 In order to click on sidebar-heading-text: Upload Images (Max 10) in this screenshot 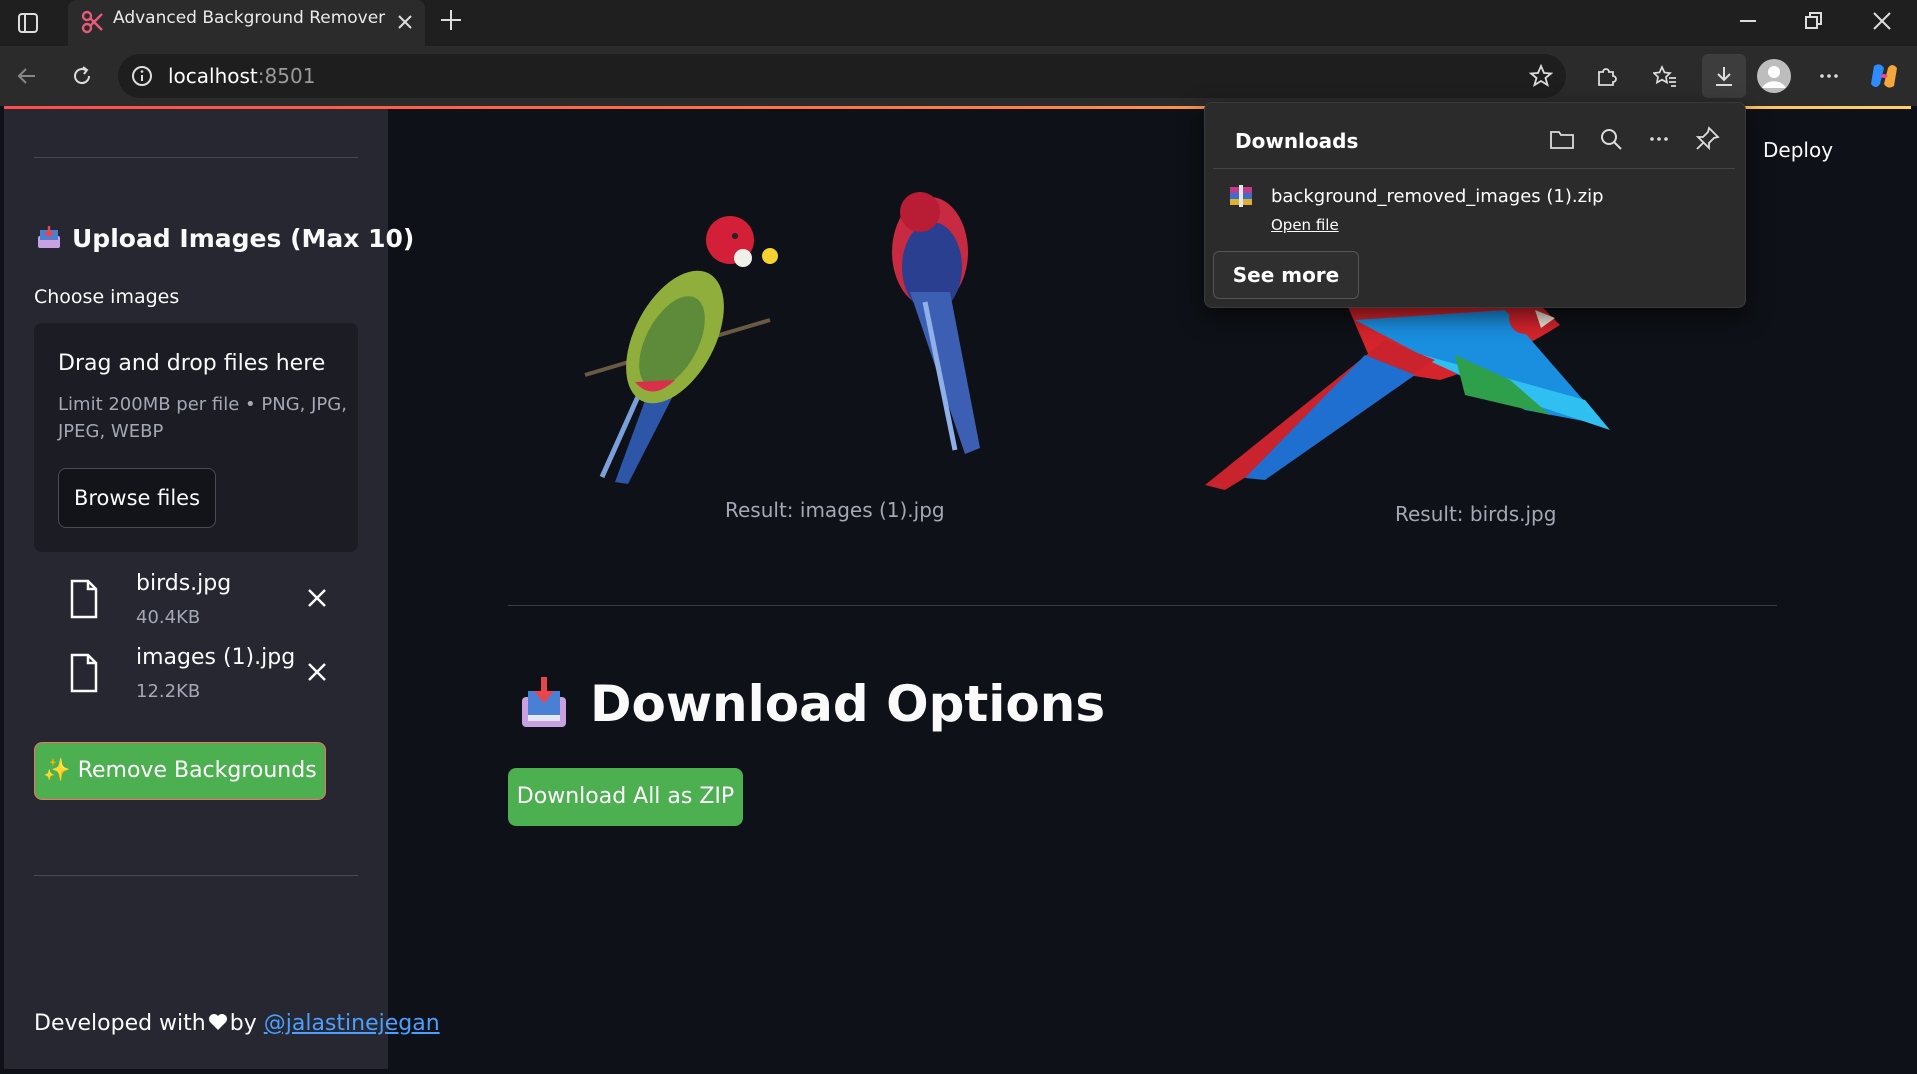, I will do `click(243, 238)`.